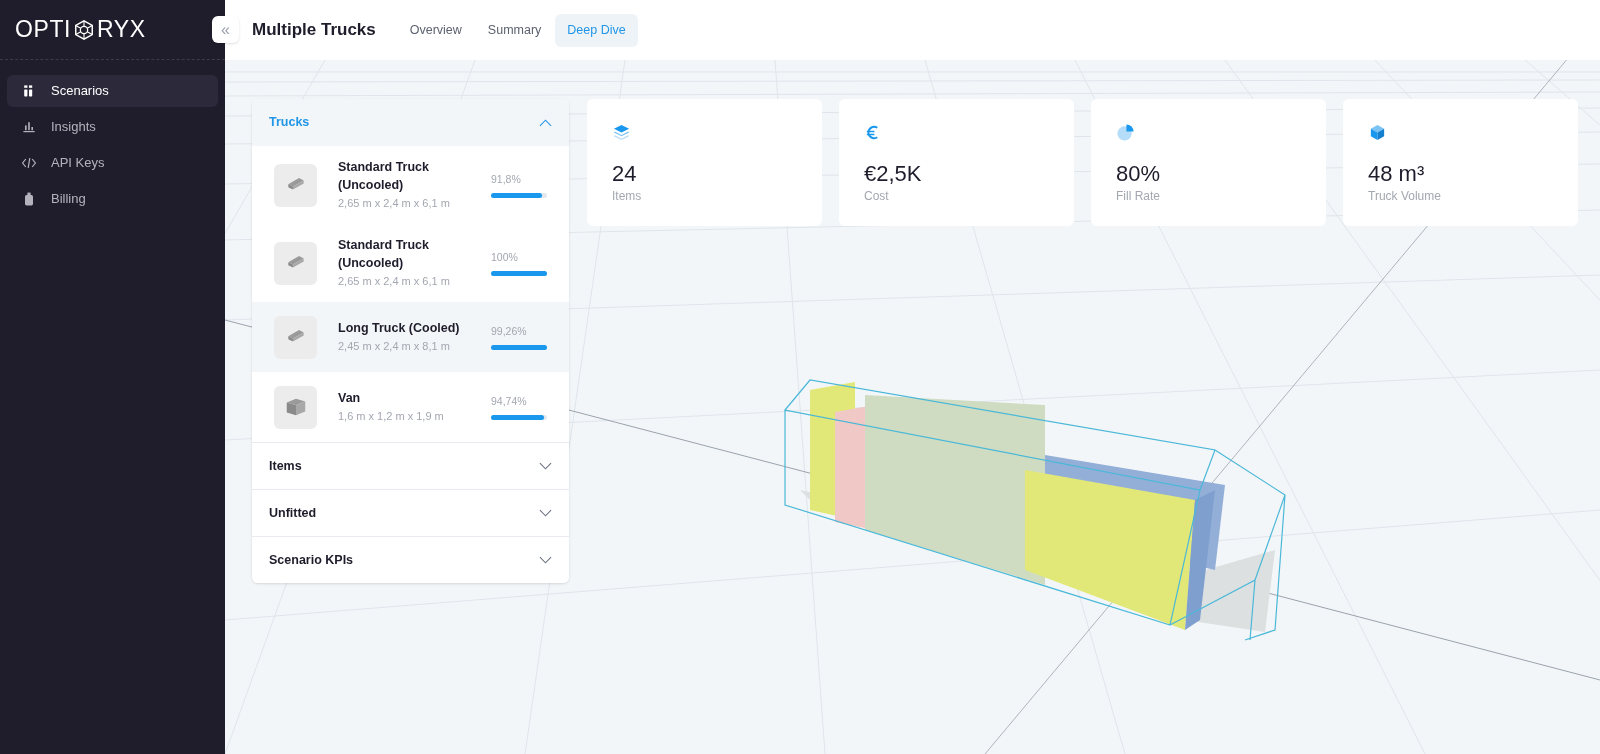 The image size is (1600, 754). What do you see at coordinates (29, 163) in the screenshot?
I see `code-icon` at bounding box center [29, 163].